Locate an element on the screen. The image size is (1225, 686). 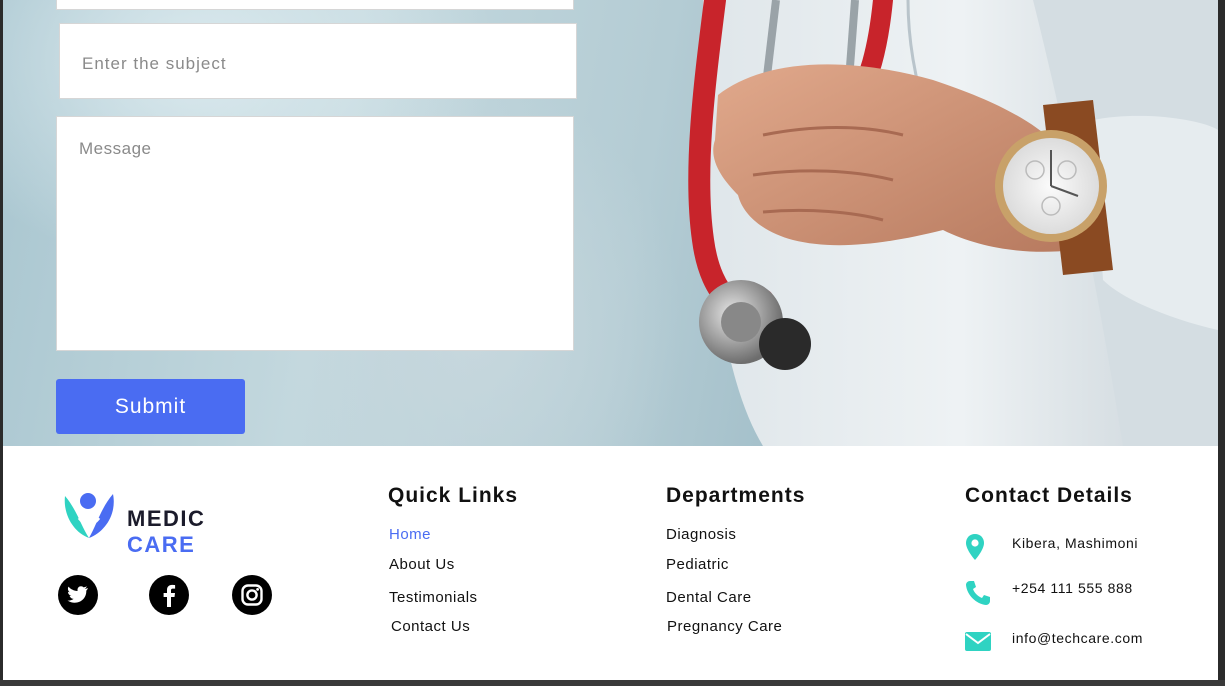
name-email-field is located at coordinates (315, 5).